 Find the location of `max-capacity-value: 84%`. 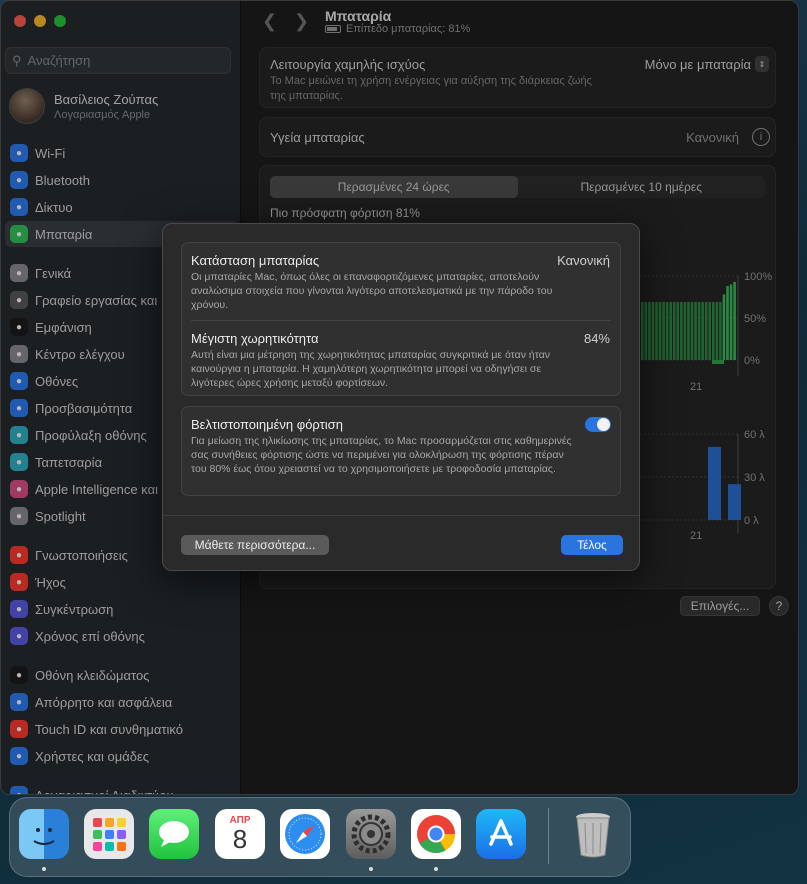

max-capacity-value: 84% is located at coordinates (596, 338).